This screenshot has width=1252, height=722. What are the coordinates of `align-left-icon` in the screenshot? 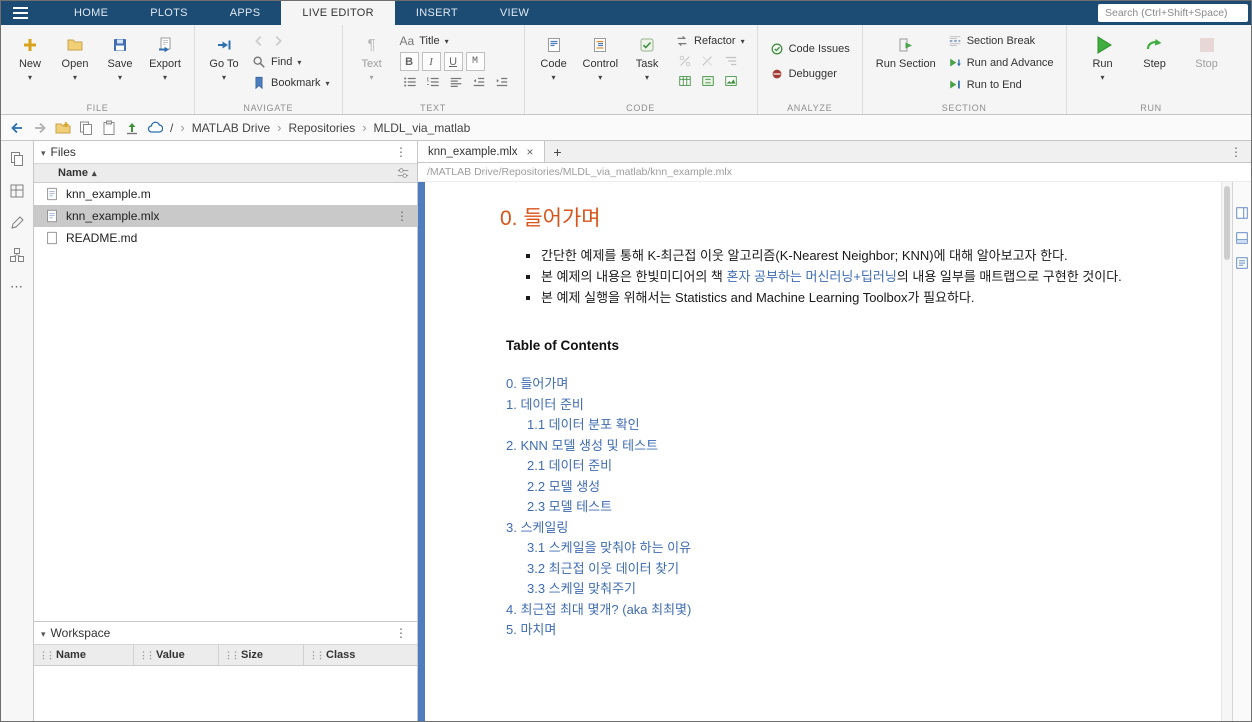 It's located at (456, 82).